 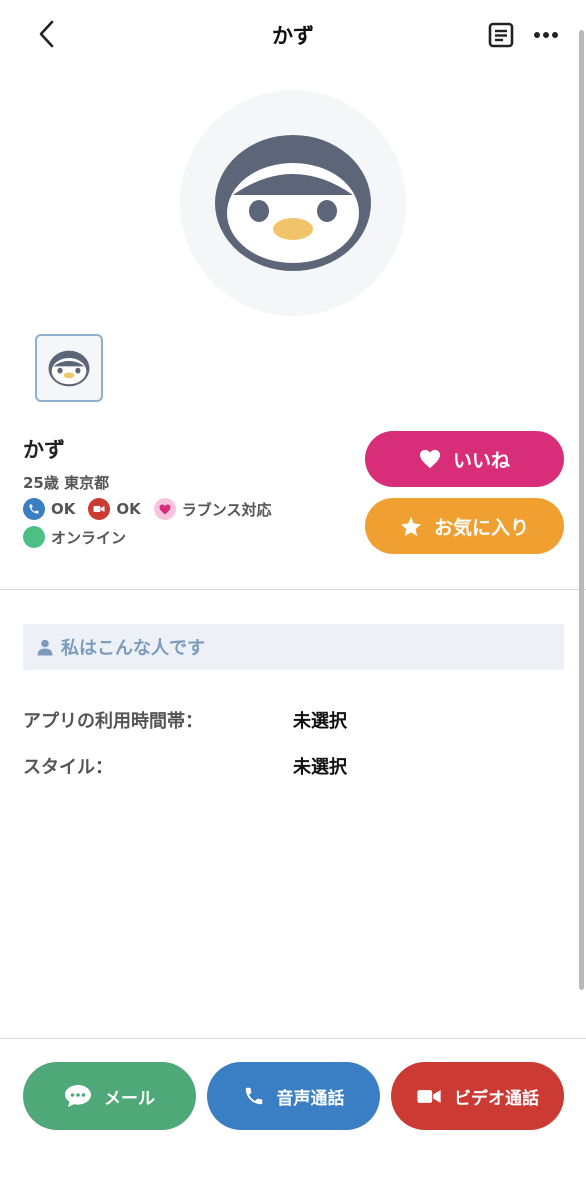 I want to click on about-row-label: スタイル：, so click(x=68, y=767).